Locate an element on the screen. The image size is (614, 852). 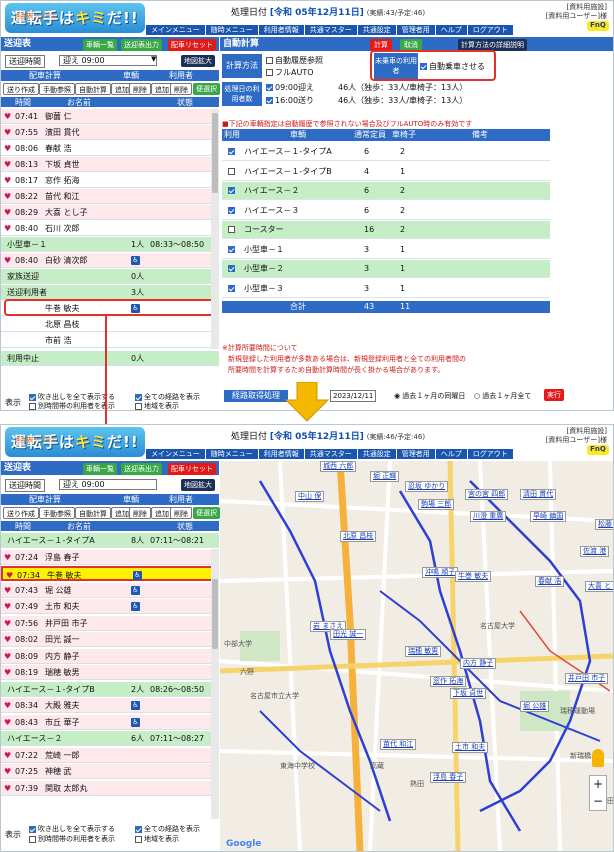
list-item: ♥ 08:17 窓作 拓海 is located at coordinates (110, 180).